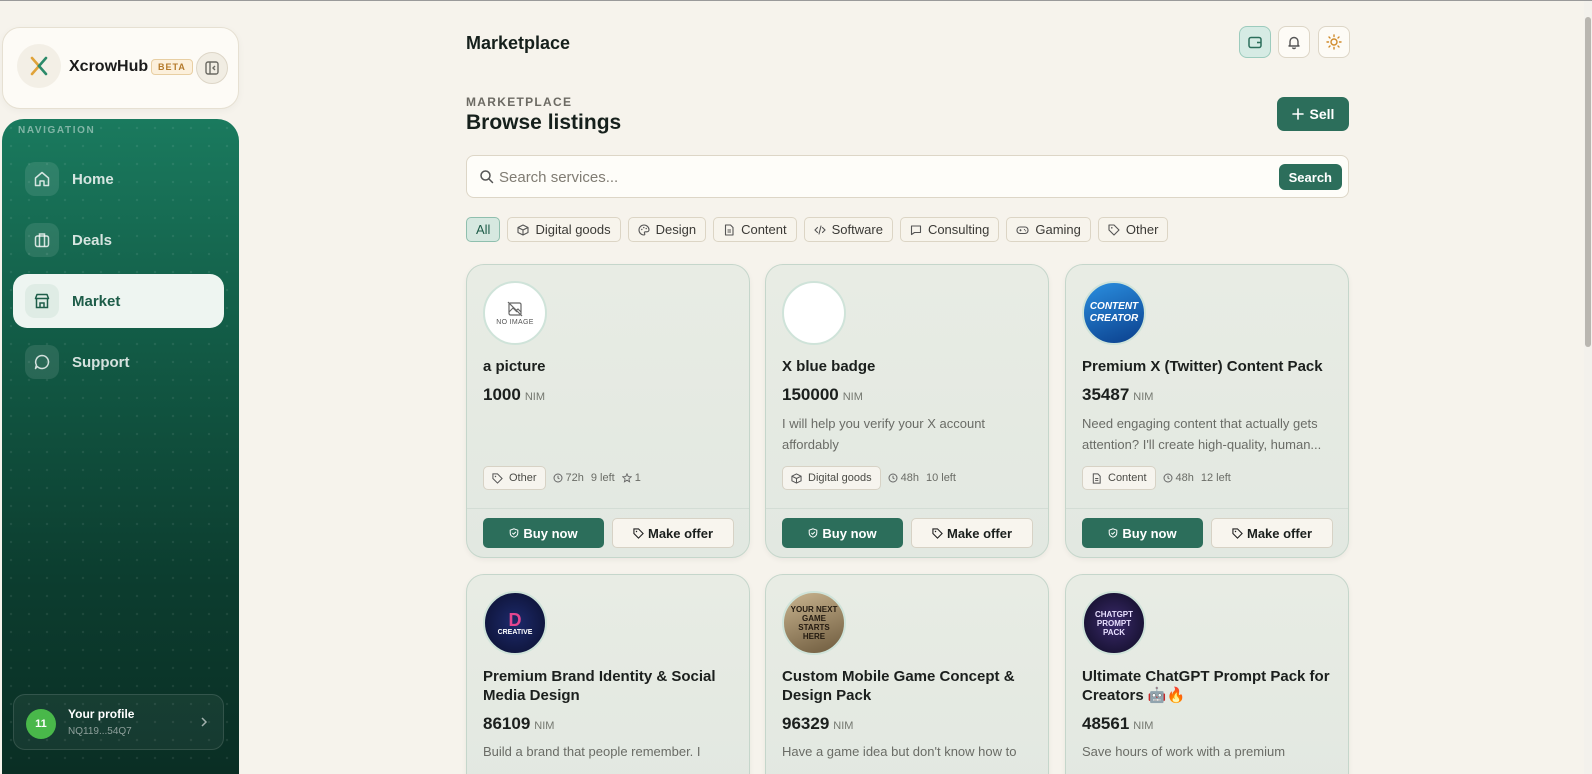  Describe the element at coordinates (1334, 42) in the screenshot. I see `theme-toggle-button` at that location.